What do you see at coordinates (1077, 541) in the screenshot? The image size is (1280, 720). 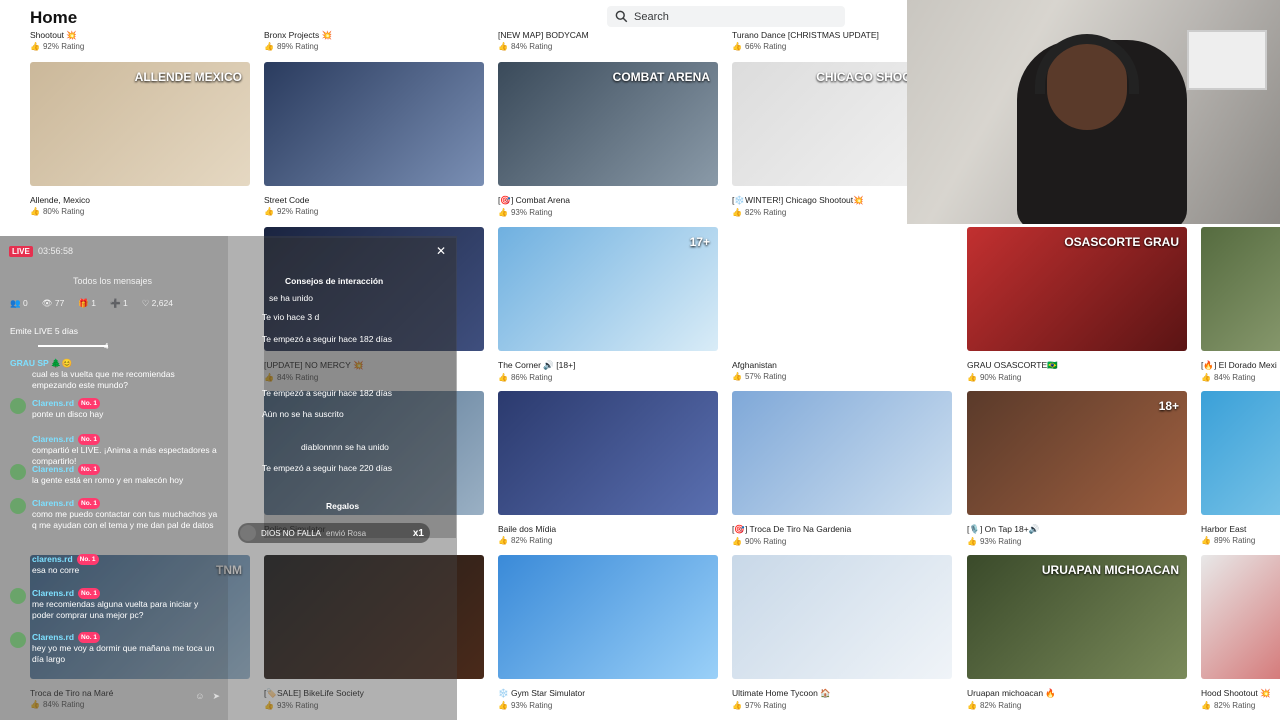 I see `game-rating: 👍 93% Rating` at bounding box center [1077, 541].